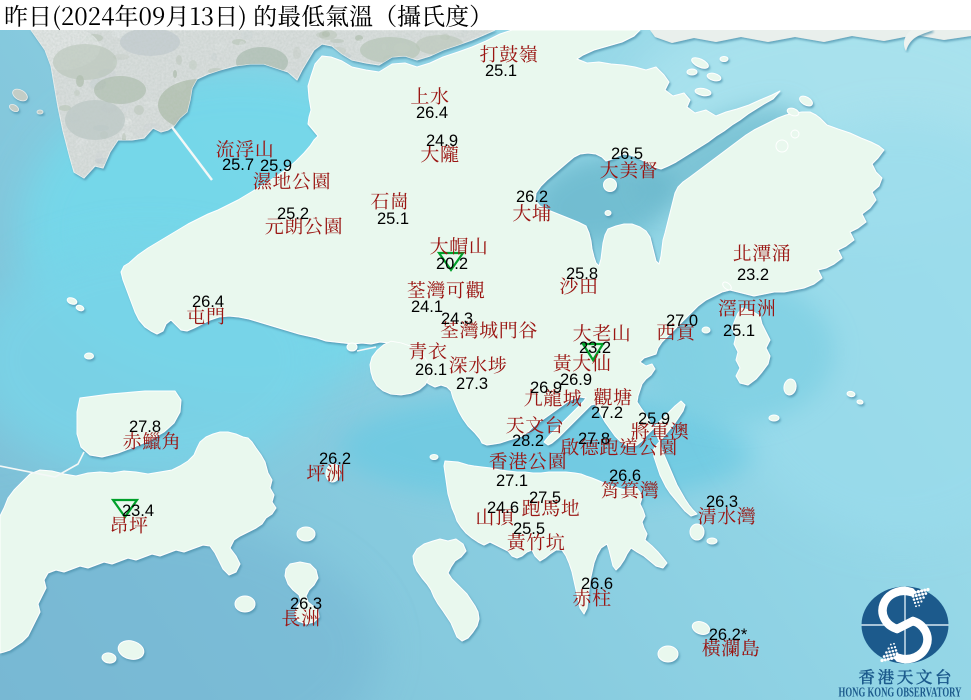 This screenshot has width=971, height=700. I want to click on svg-text: 24.9, so click(442, 141).